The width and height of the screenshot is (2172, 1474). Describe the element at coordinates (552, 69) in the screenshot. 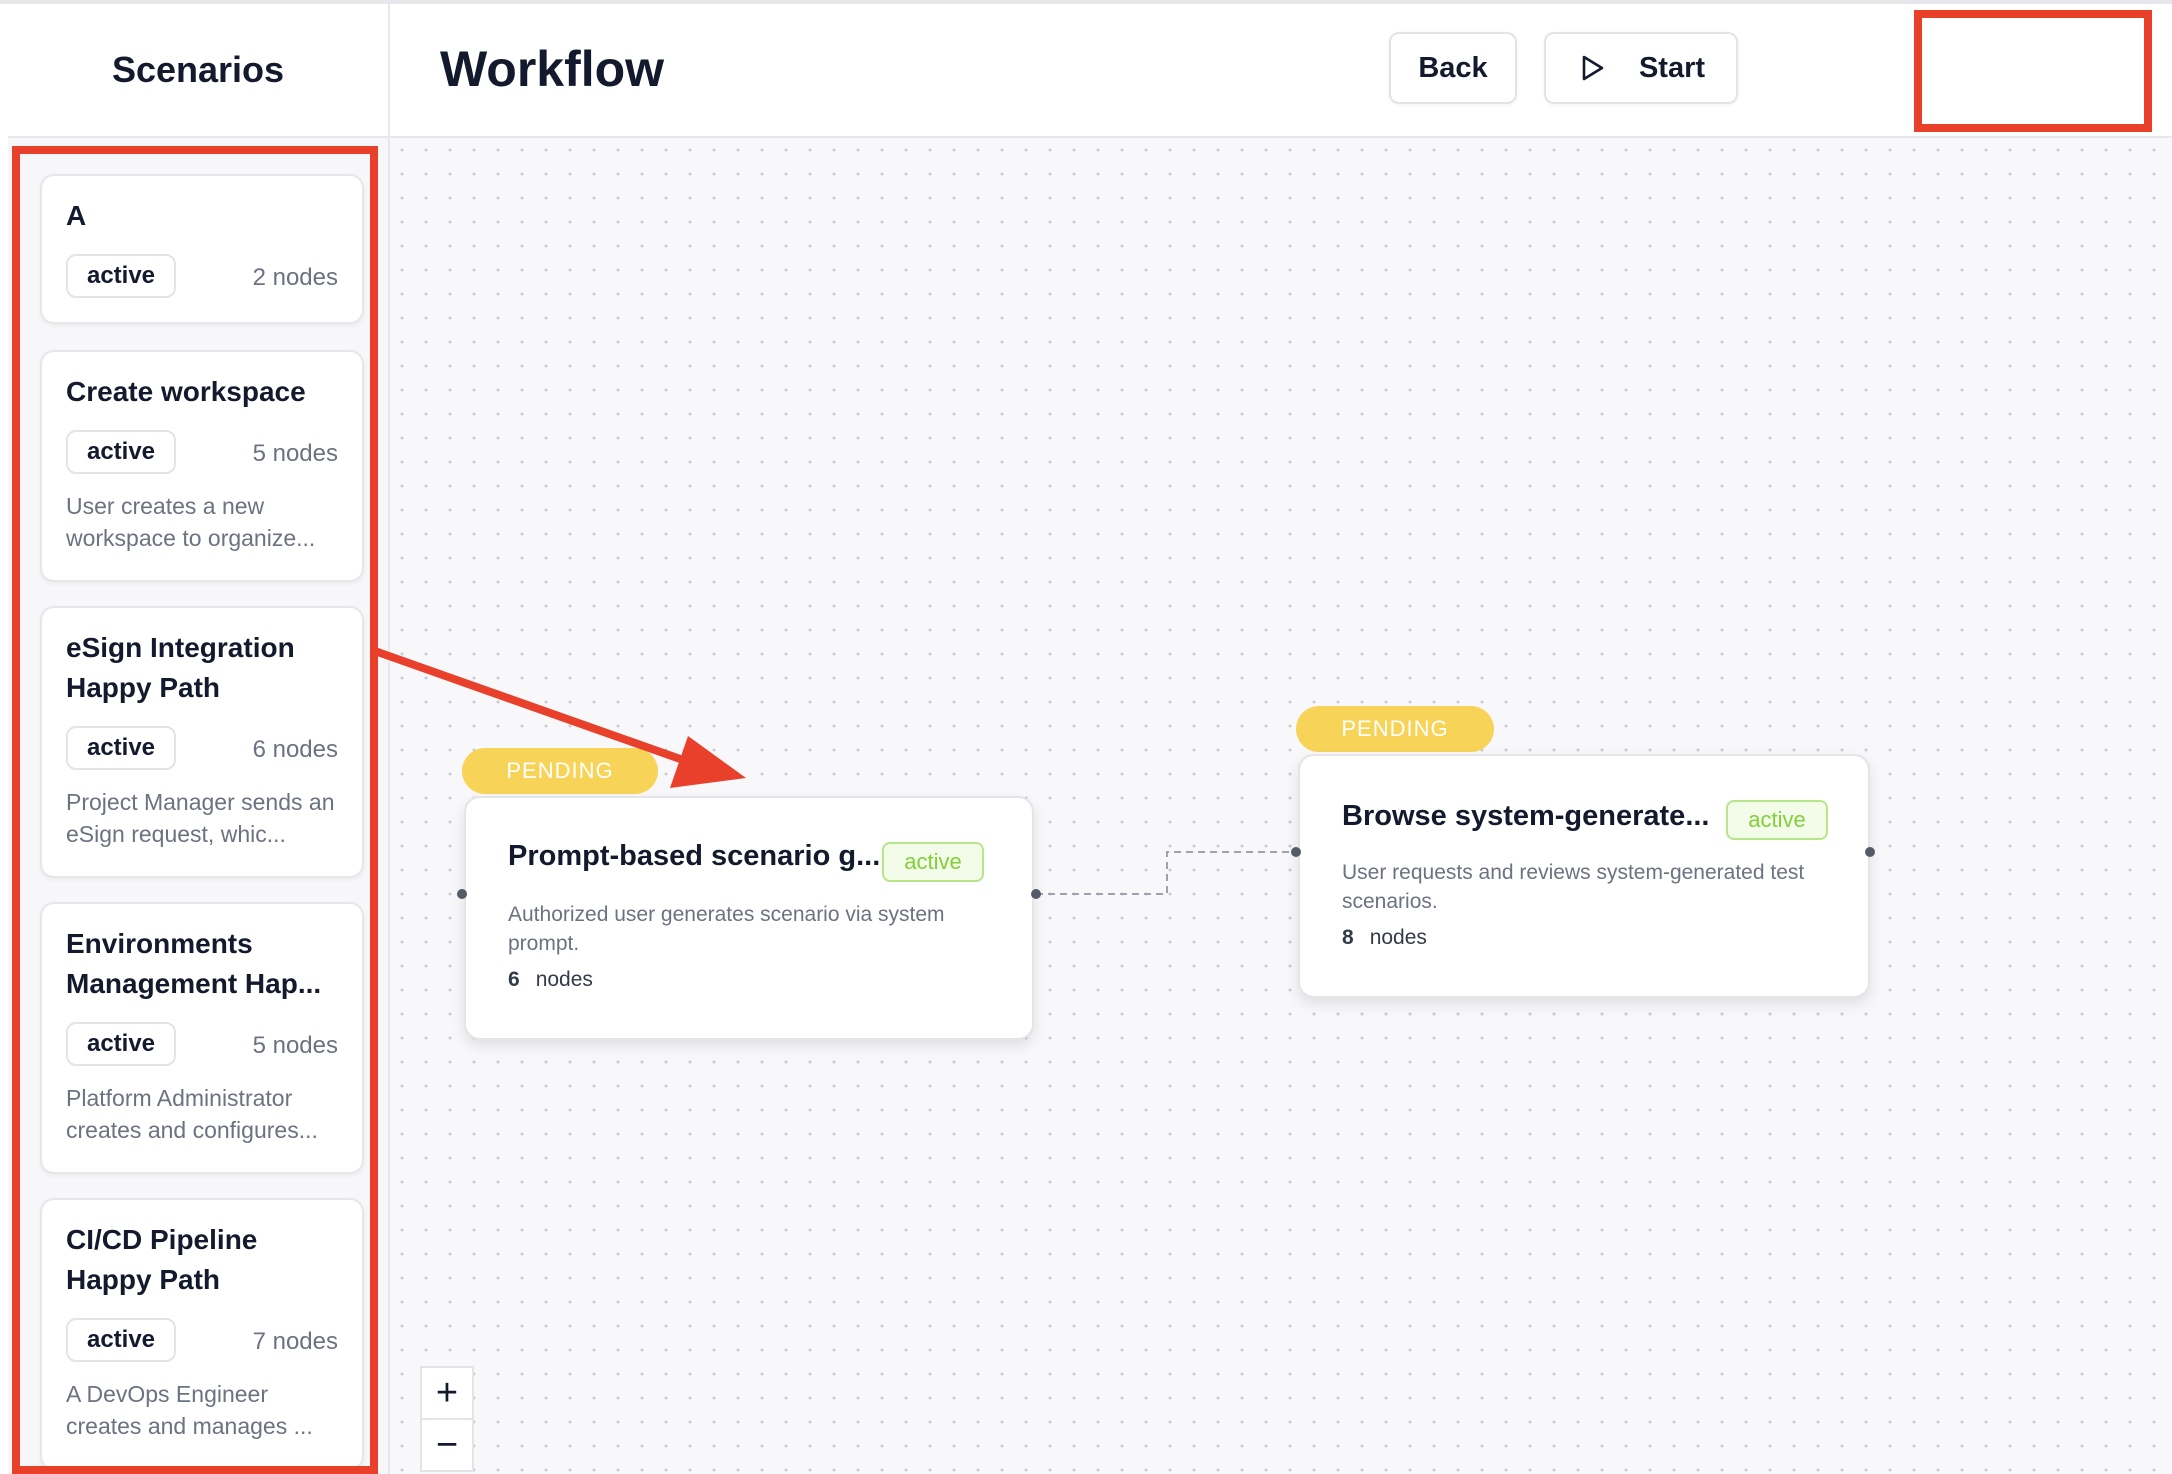

I see `page-title: Workflow` at that location.